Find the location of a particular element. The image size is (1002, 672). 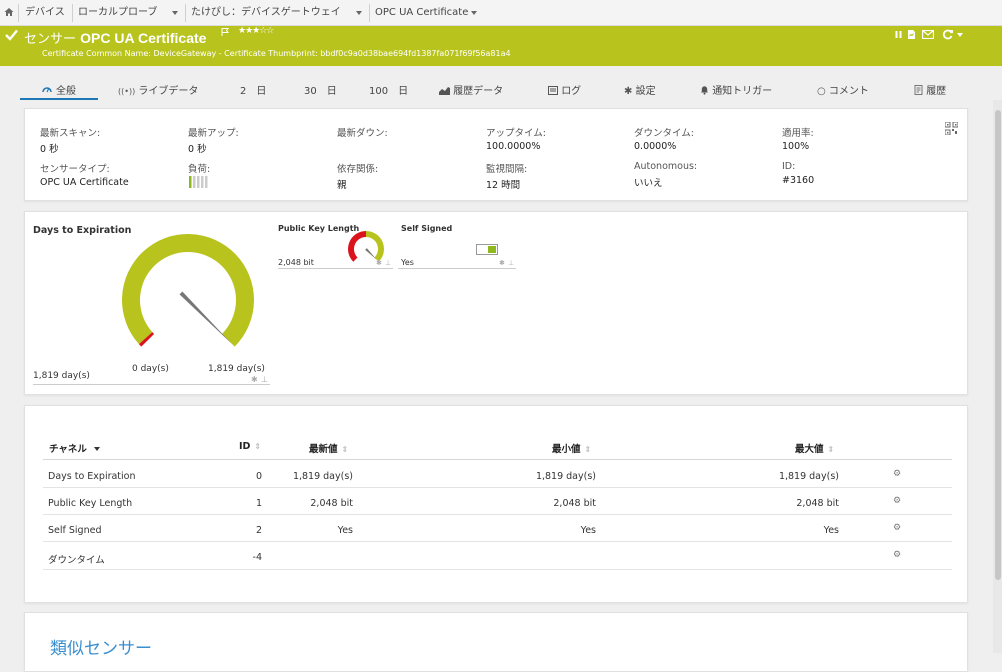

tab-log: ログ is located at coordinates (564, 91).